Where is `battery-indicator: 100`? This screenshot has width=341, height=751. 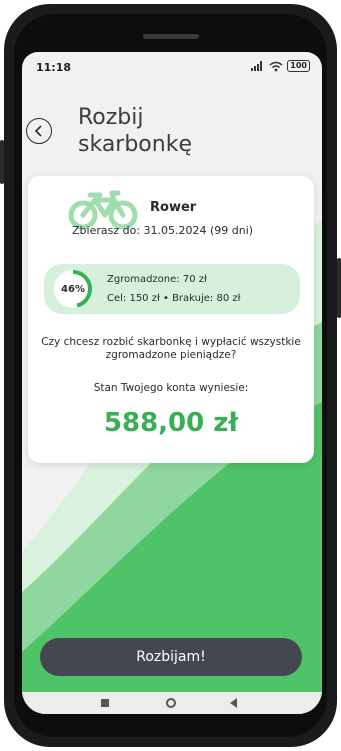
battery-indicator: 100 is located at coordinates (298, 66).